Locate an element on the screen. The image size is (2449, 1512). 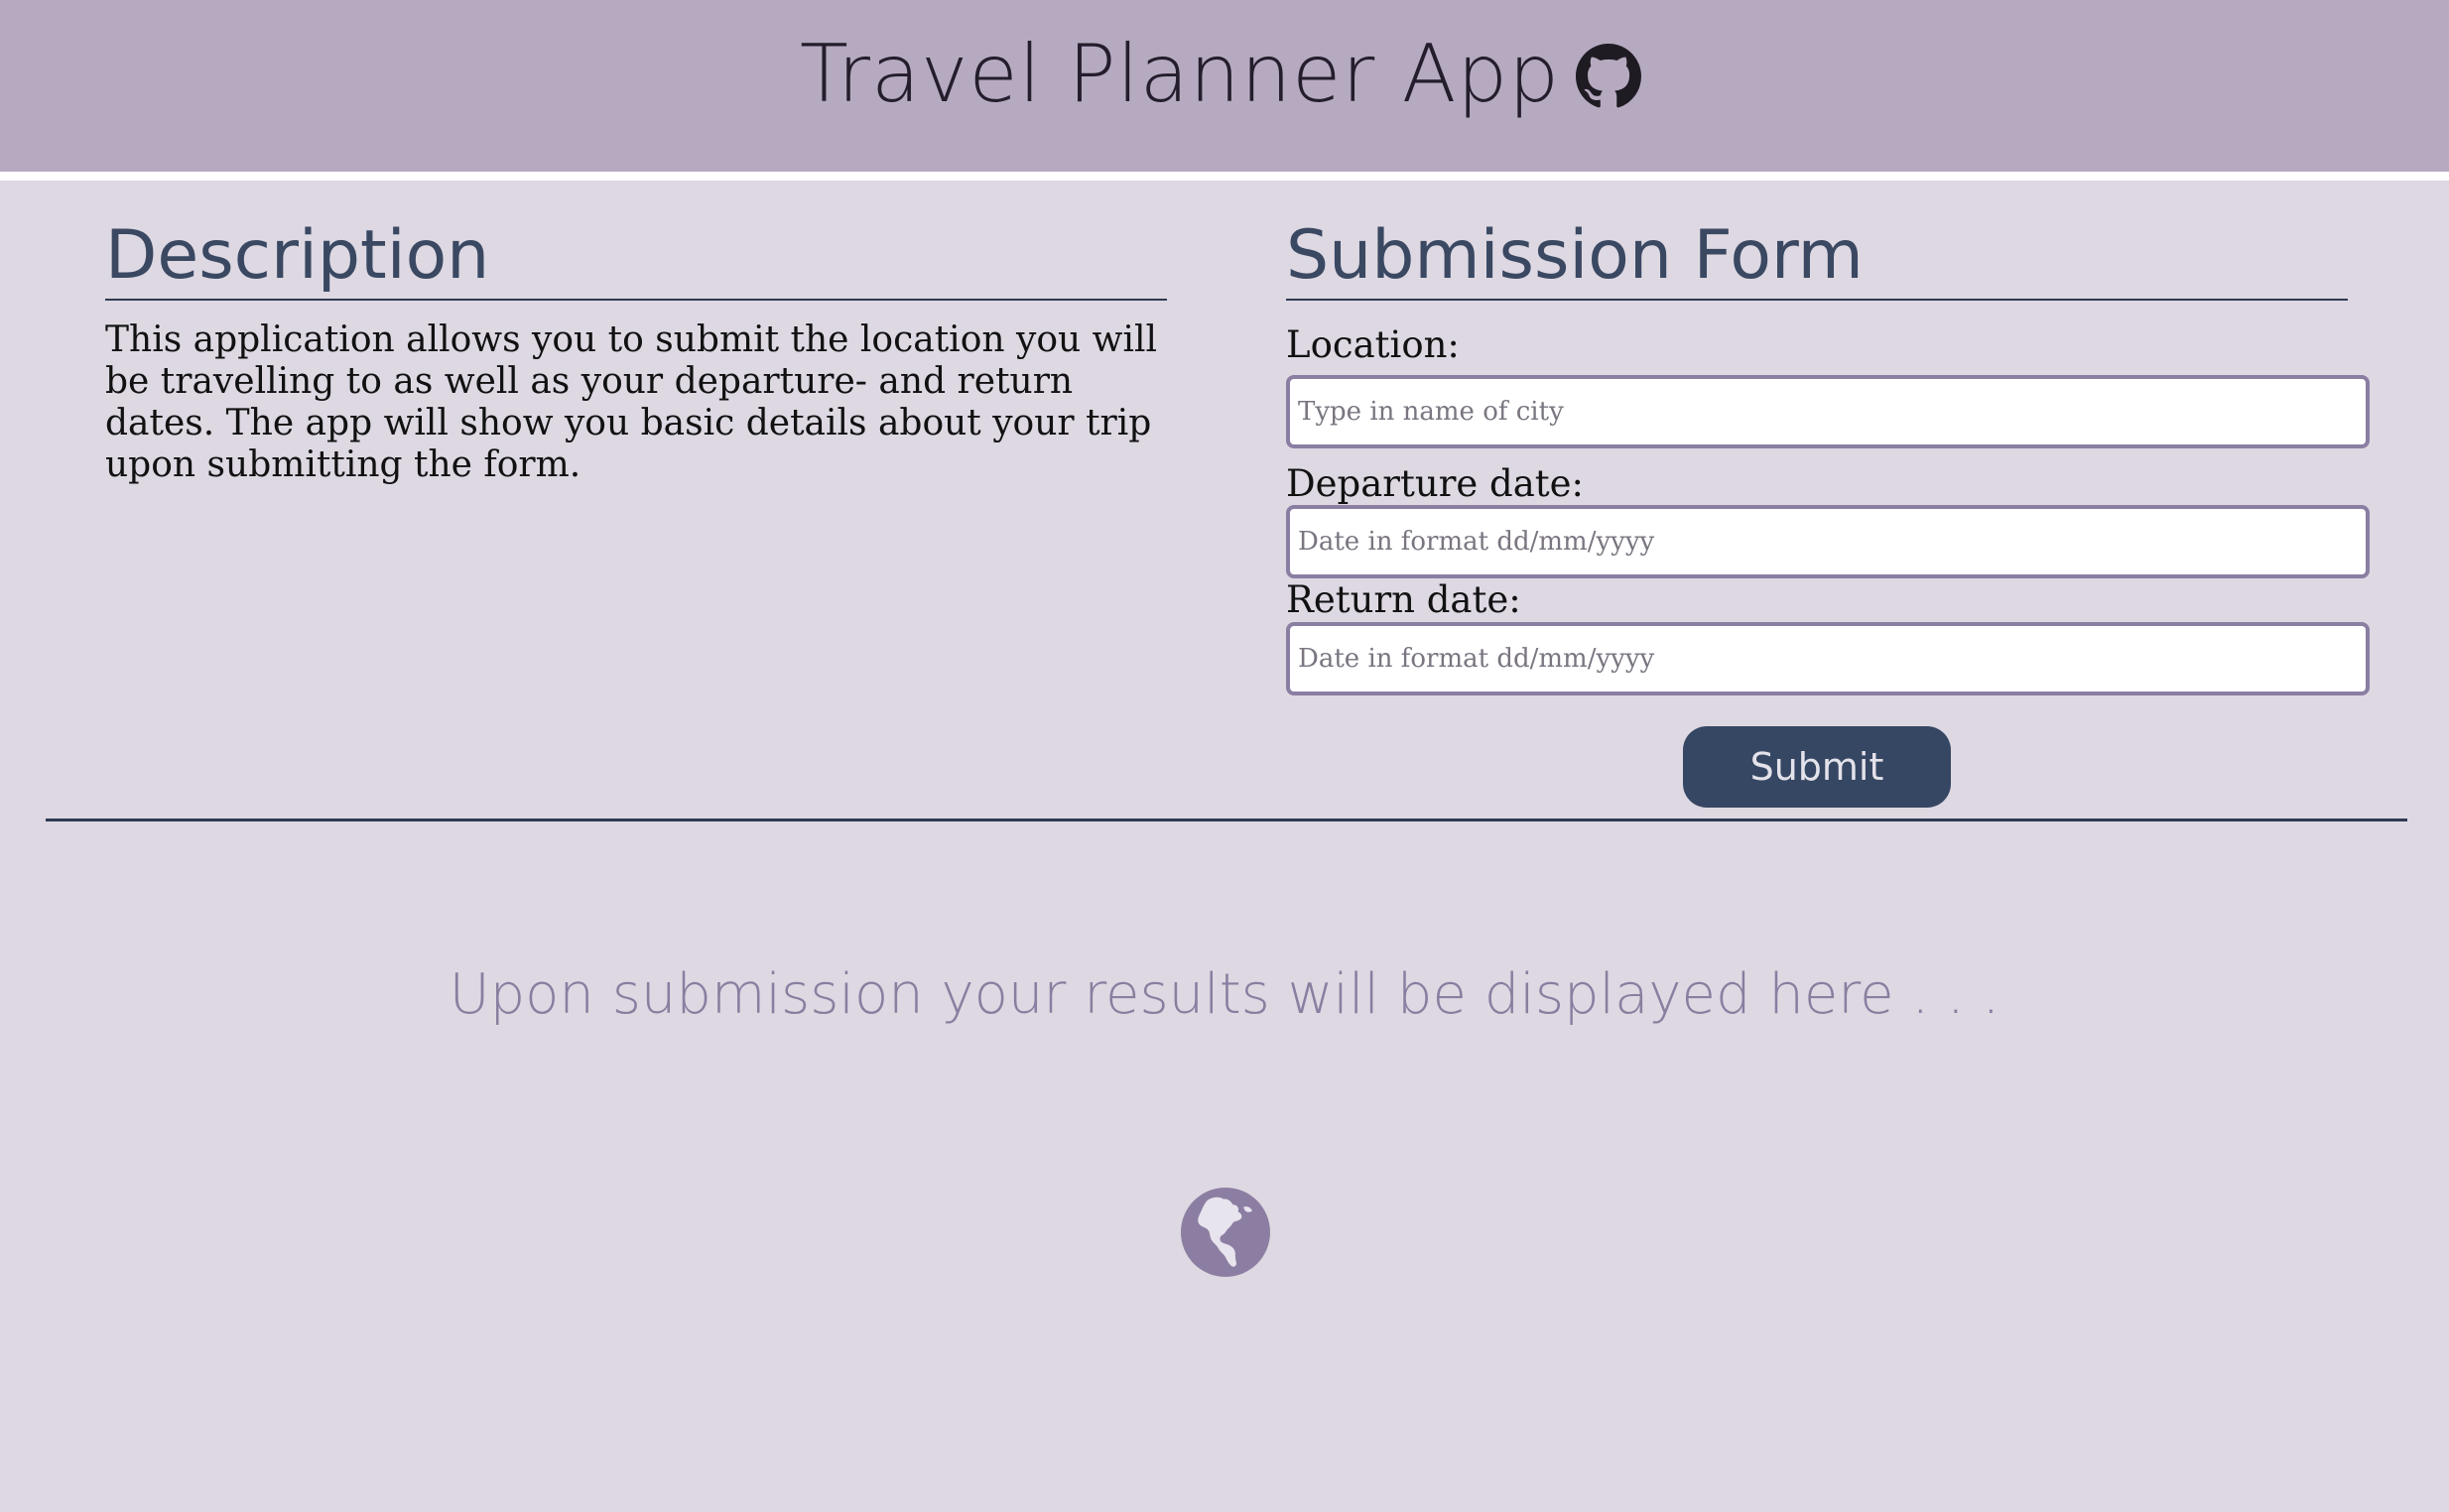
form-heading: Submission Form is located at coordinates (1575, 255).